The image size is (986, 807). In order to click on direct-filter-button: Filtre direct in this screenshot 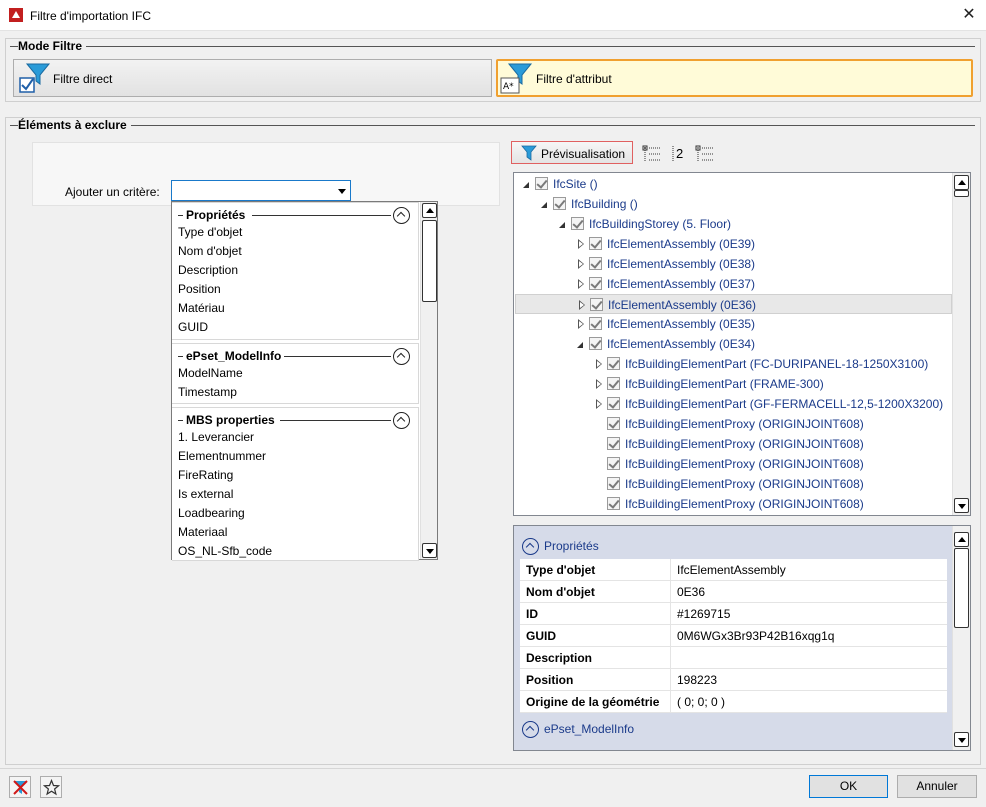, I will do `click(252, 78)`.